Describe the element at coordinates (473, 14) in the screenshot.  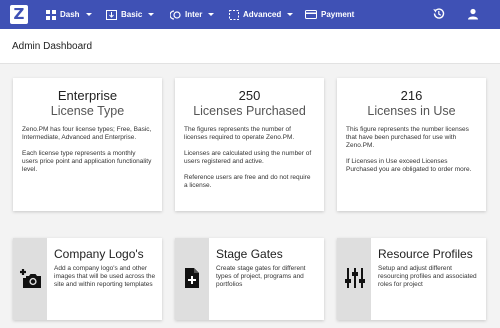
I see `account-icon` at that location.